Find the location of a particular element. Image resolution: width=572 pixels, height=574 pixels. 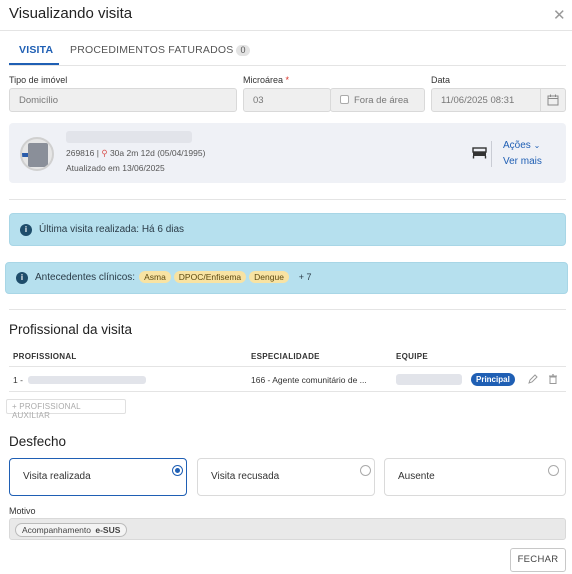

patient-name-redacted is located at coordinates (129, 137).